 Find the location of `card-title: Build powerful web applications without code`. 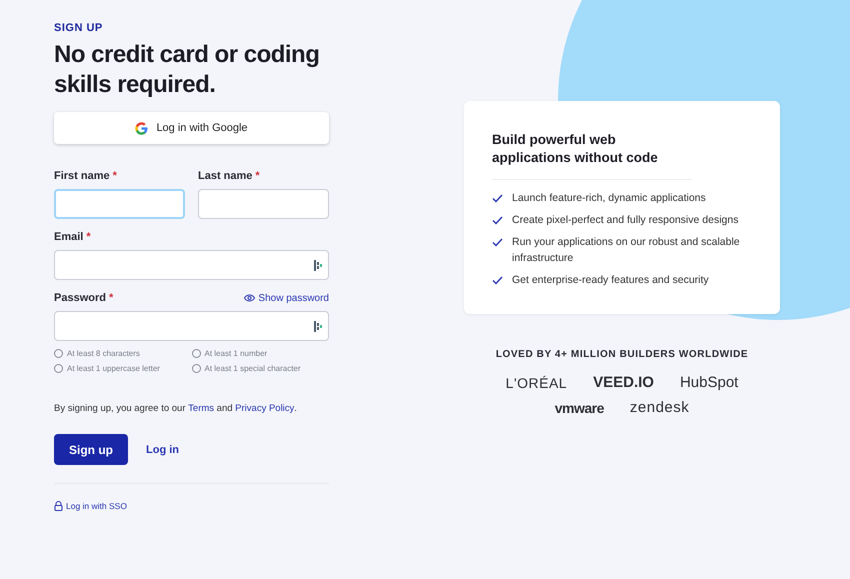

card-title: Build powerful web applications without code is located at coordinates (592, 155).